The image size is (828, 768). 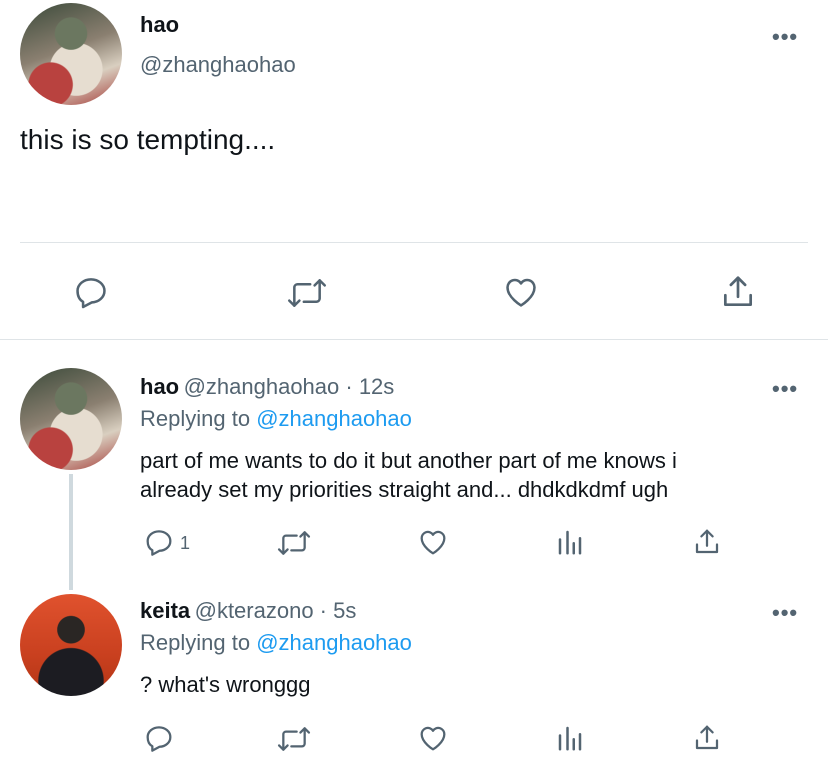 I want to click on reply-count: 1, so click(x=185, y=543).